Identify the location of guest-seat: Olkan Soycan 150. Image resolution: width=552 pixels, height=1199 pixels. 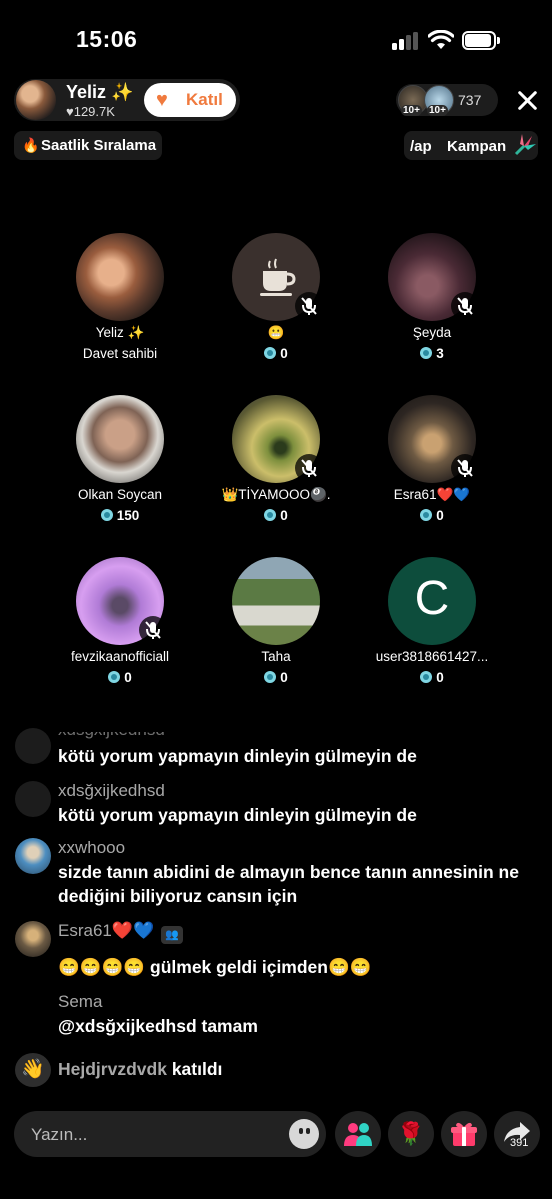
(120, 465).